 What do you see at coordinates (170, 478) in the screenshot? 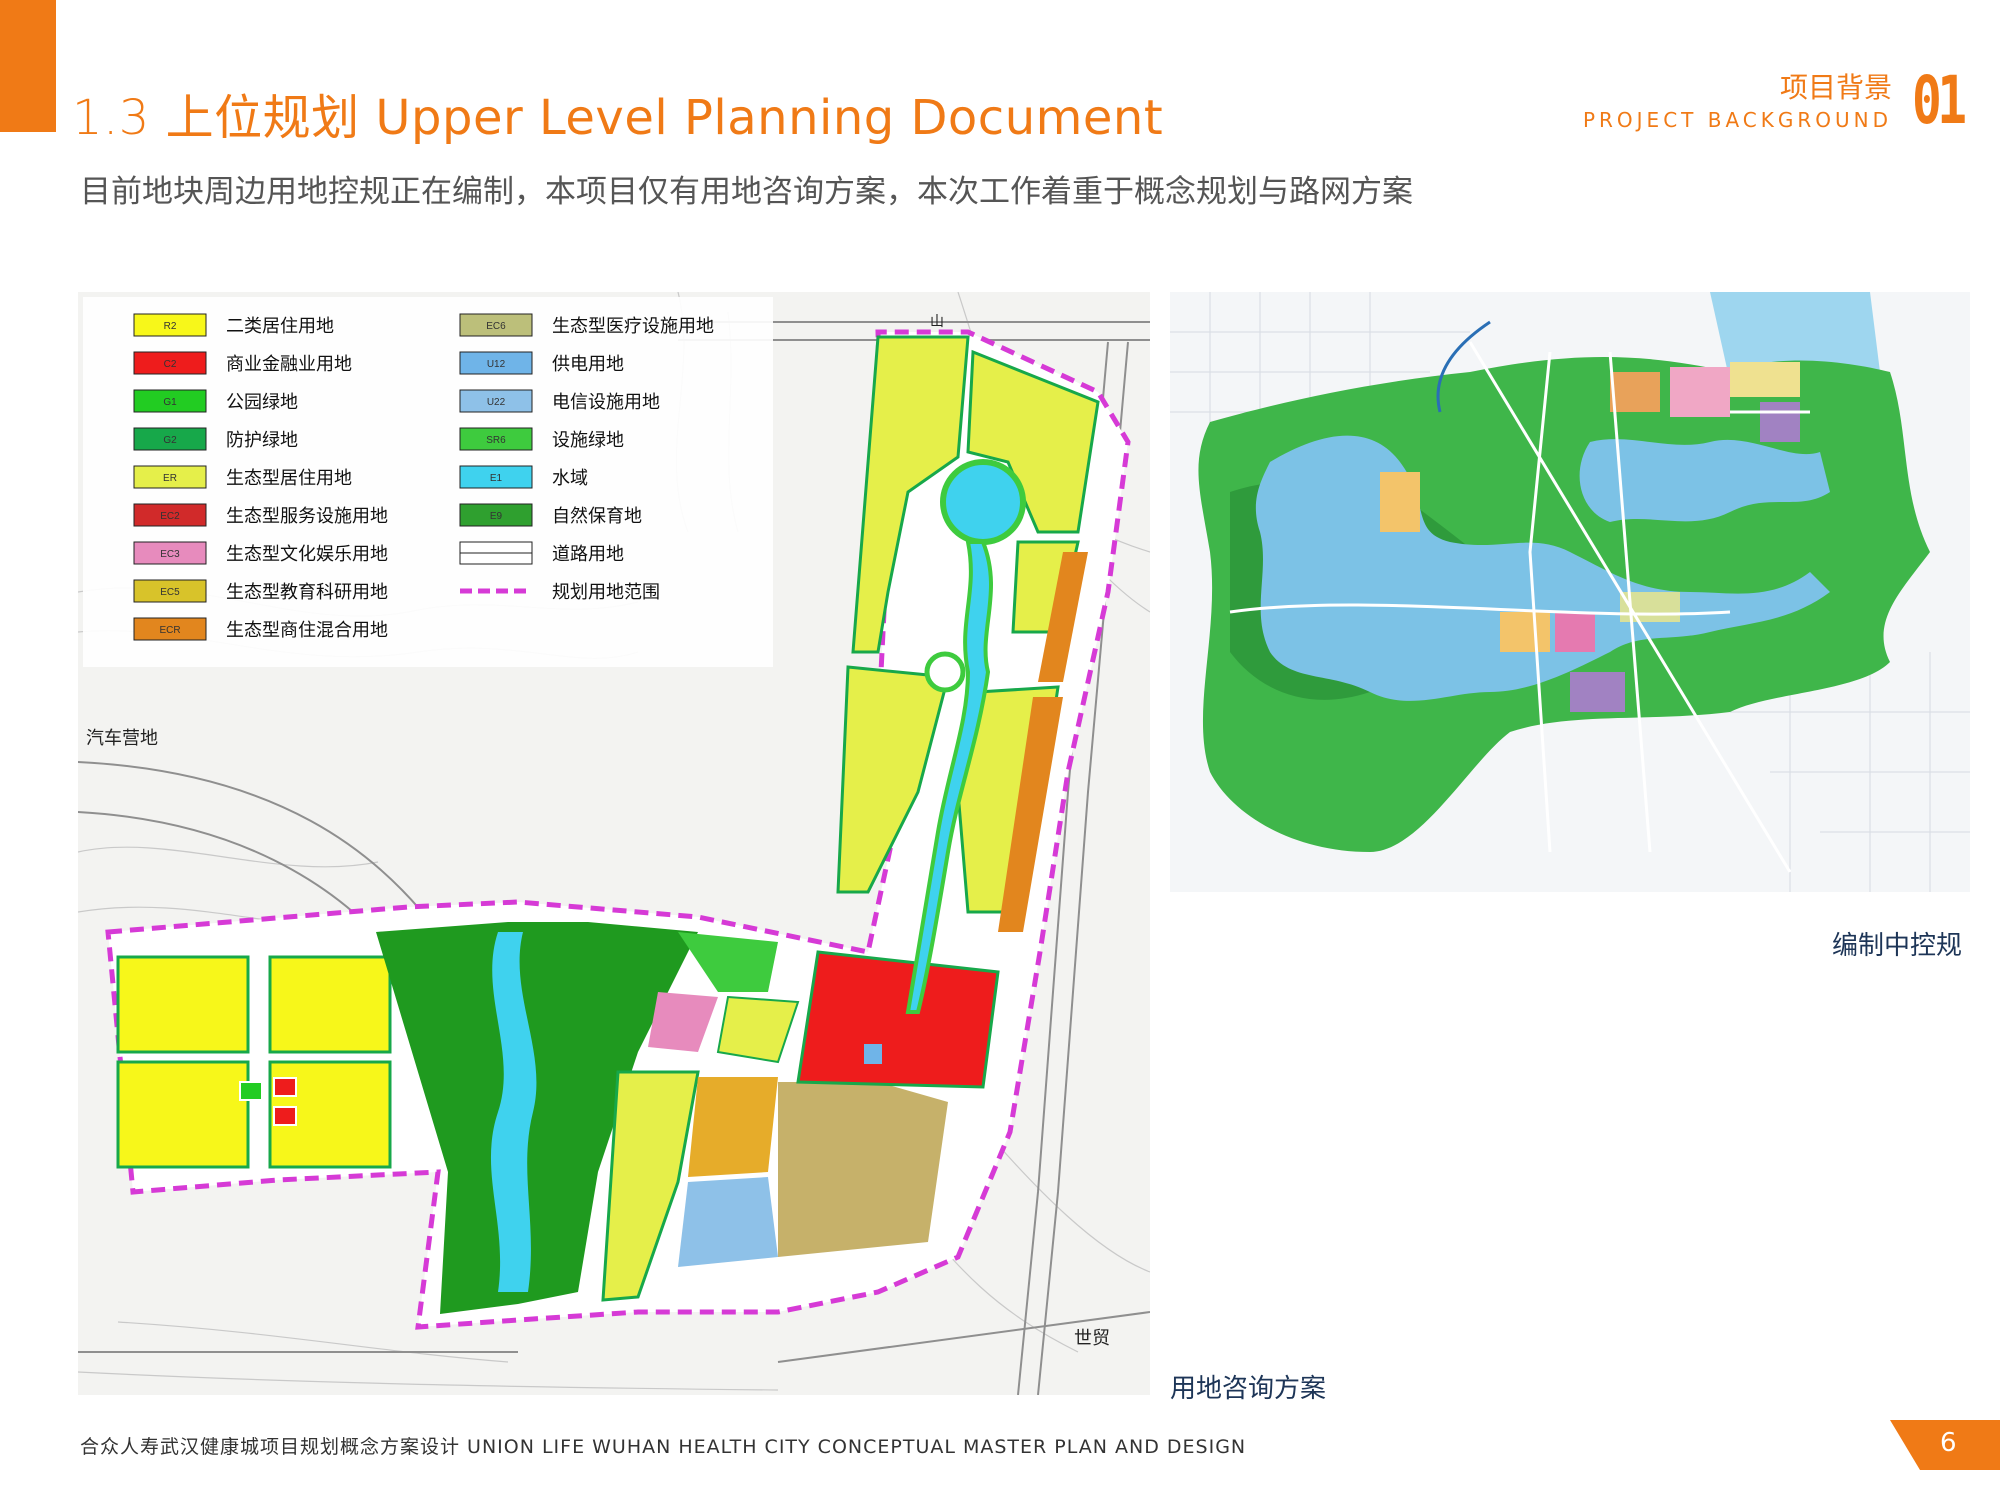
I see `legend-code: ER` at bounding box center [170, 478].